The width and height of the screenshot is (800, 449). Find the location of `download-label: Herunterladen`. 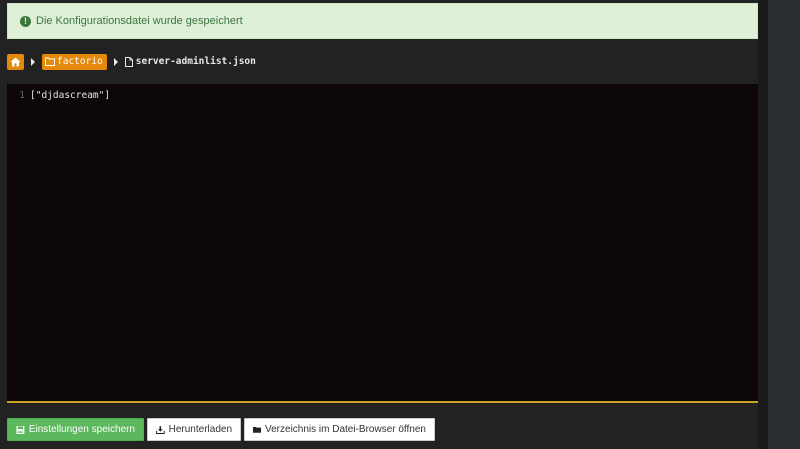

download-label: Herunterladen is located at coordinates (200, 429).